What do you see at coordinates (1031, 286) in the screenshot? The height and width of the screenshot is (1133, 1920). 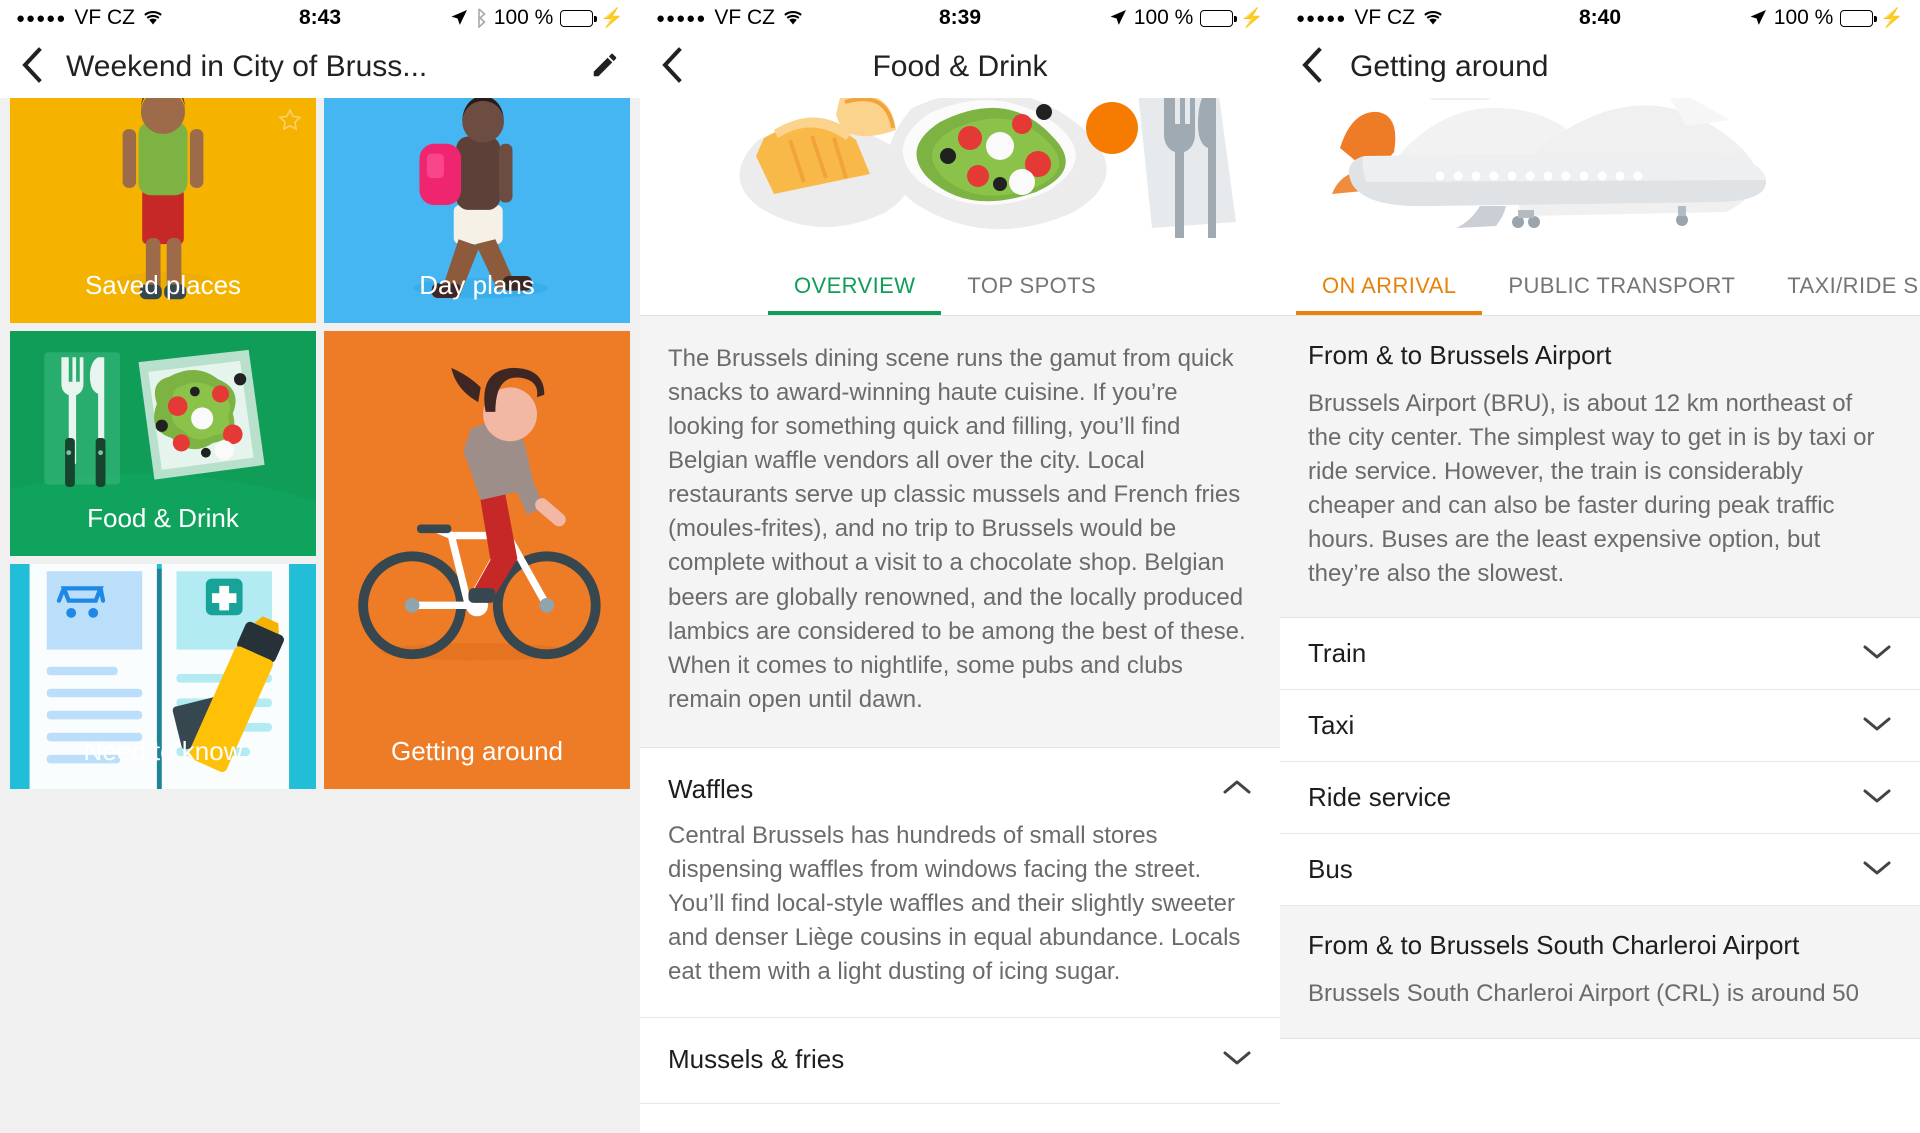 I see `tab-top-spots: TOP SPOTS` at bounding box center [1031, 286].